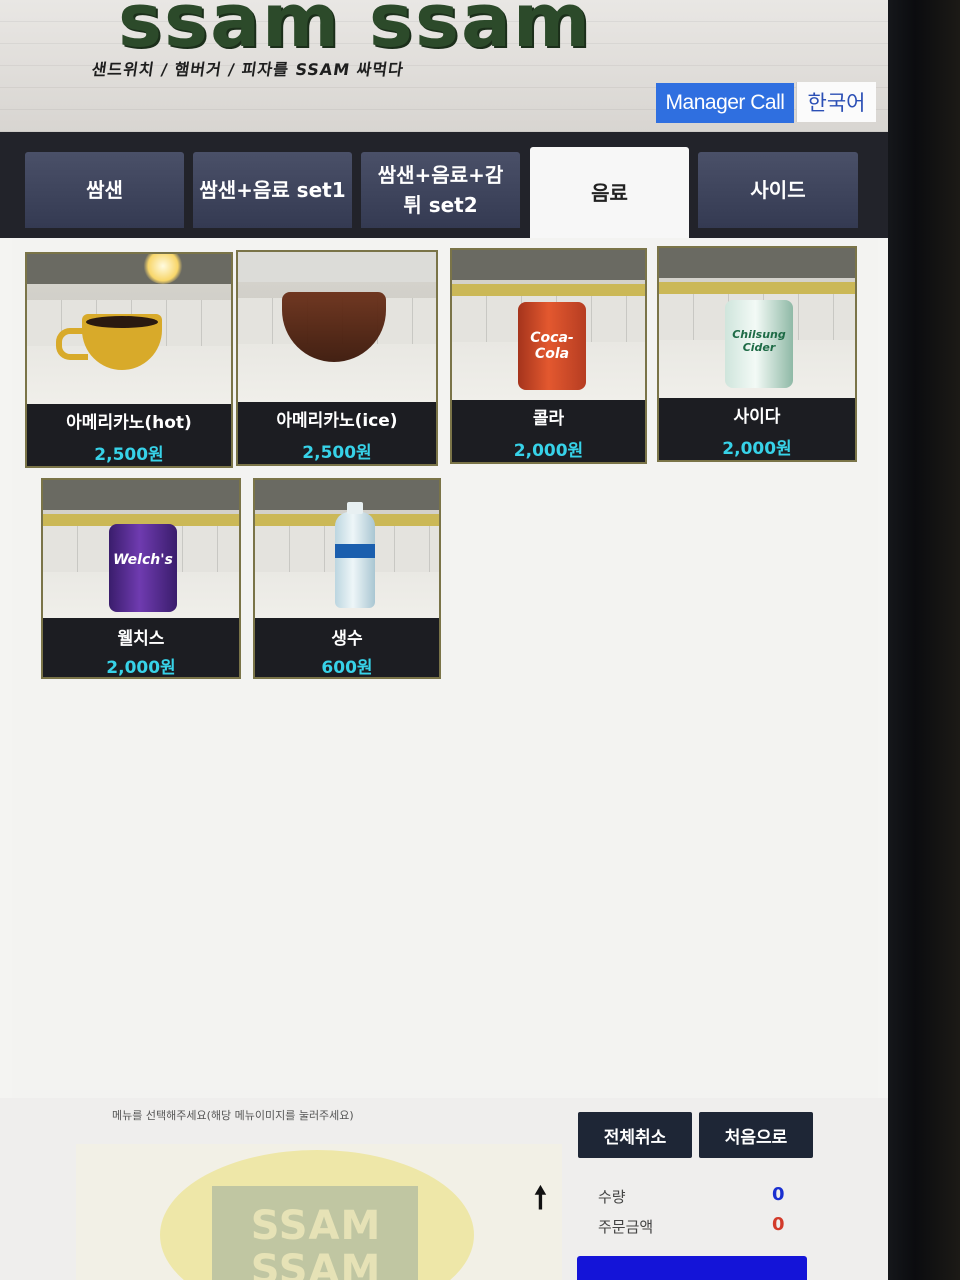 The height and width of the screenshot is (1280, 960). I want to click on menu-item-americano-hot: 아메리카노(hot) 2,500원, so click(129, 360).